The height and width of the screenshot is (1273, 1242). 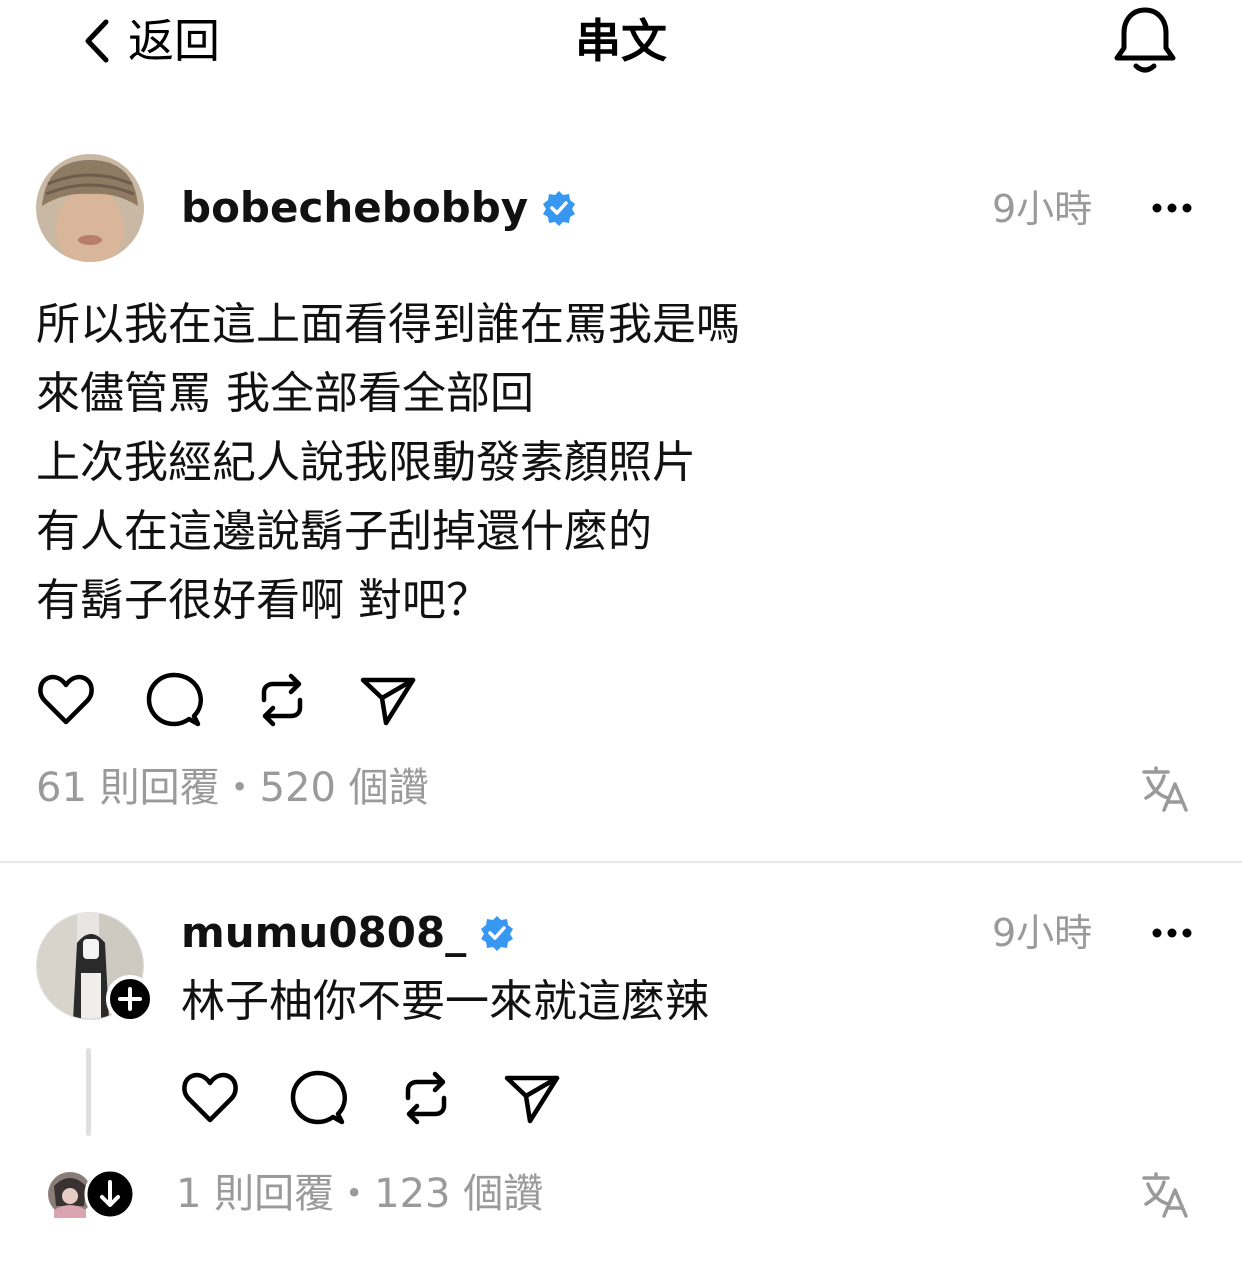 What do you see at coordinates (110, 1194) in the screenshot?
I see `arrow-down-icon` at bounding box center [110, 1194].